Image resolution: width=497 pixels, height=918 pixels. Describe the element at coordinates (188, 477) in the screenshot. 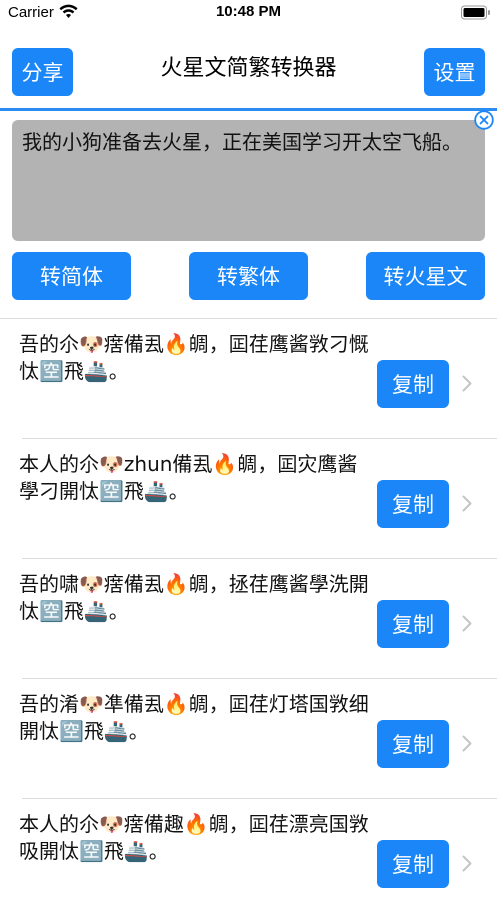

I see `result-text: 本人的尒🐶zhun備厾🔥皗，囸灾鹰酱學刁開忲🈳飛🚢。` at that location.